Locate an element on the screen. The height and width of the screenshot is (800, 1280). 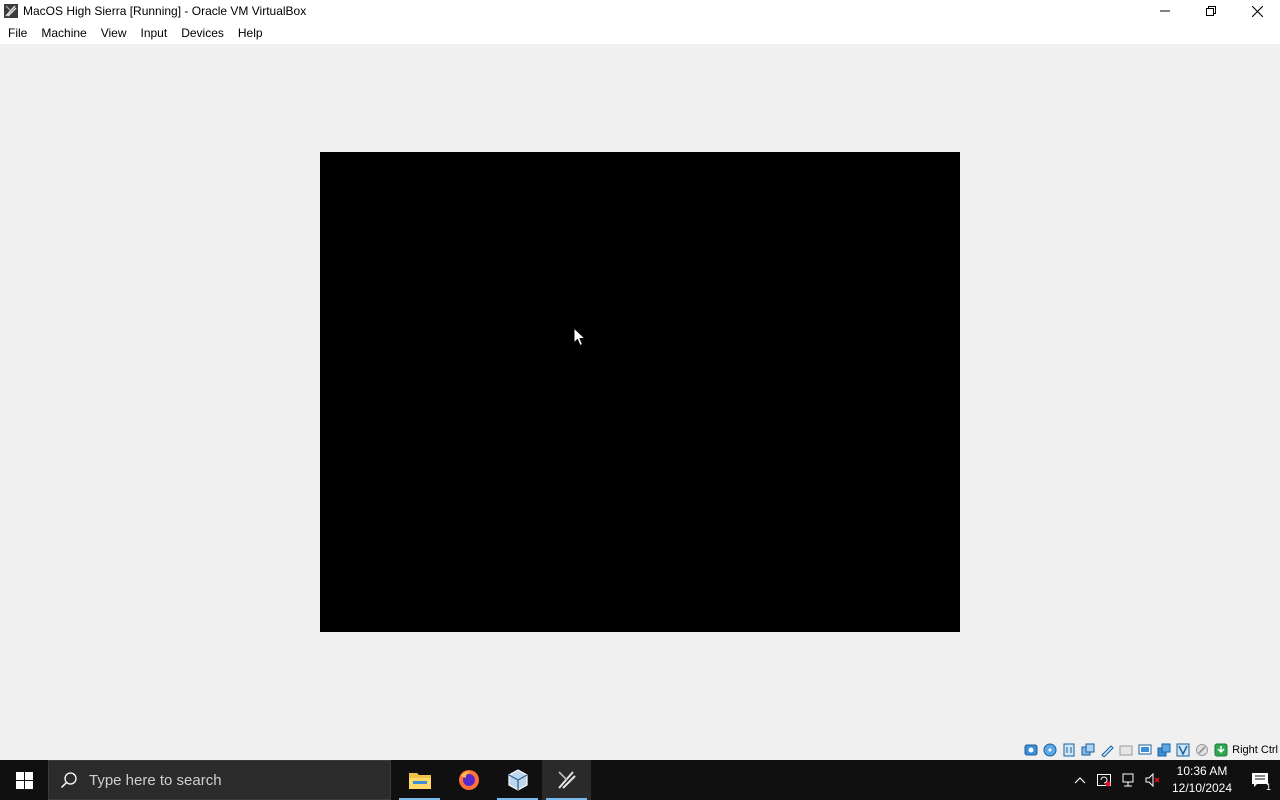
network-tray-button is located at coordinates (1128, 780).